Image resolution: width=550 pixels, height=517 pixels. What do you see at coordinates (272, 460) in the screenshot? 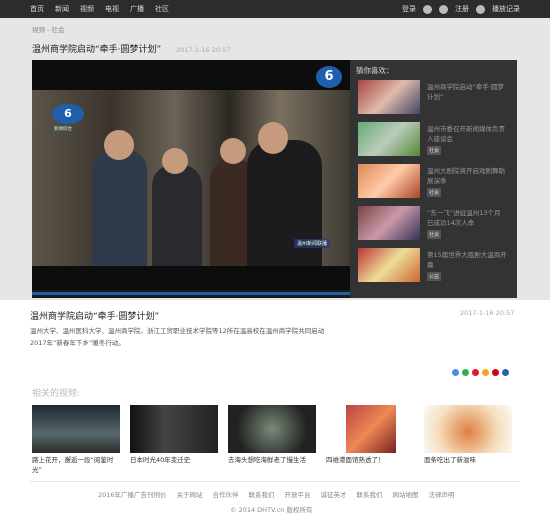
I see `related-caption: 去海头想吃海鲜老了慢生活` at bounding box center [272, 460].